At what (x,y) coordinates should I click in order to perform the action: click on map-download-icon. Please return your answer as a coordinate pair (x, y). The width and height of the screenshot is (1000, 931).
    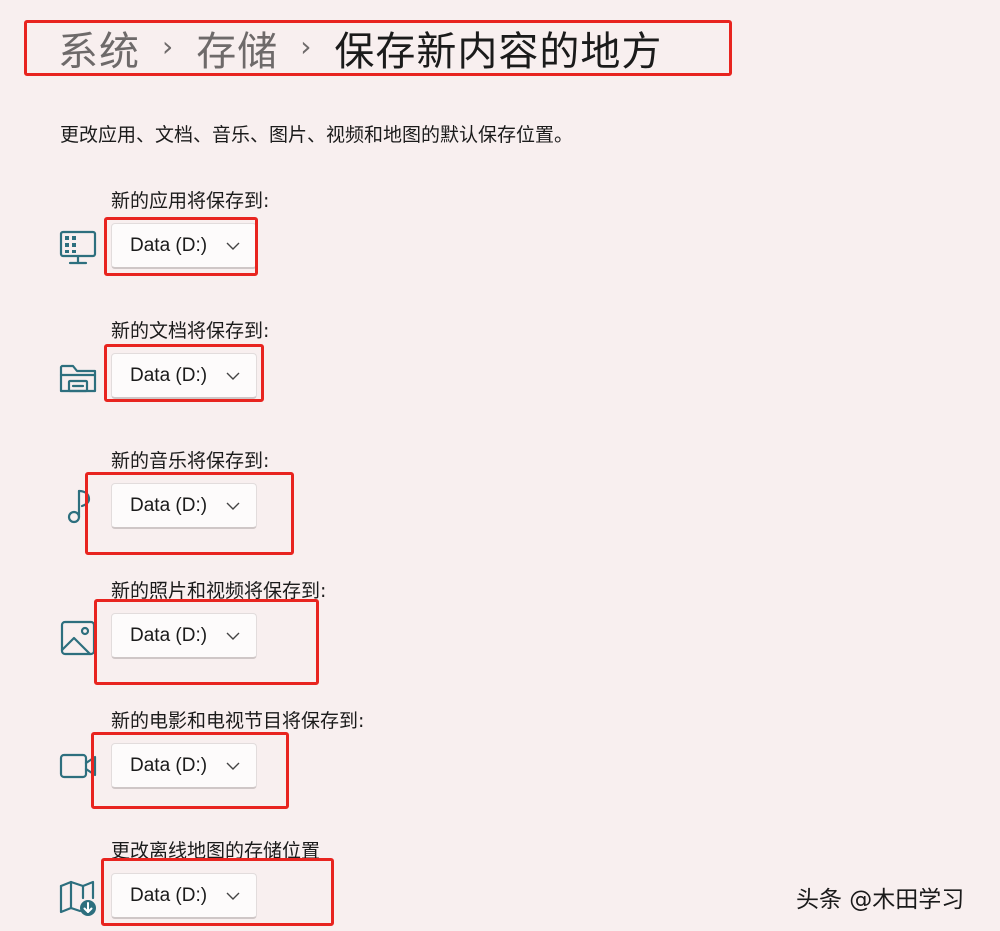
    Looking at the image, I should click on (78, 898).